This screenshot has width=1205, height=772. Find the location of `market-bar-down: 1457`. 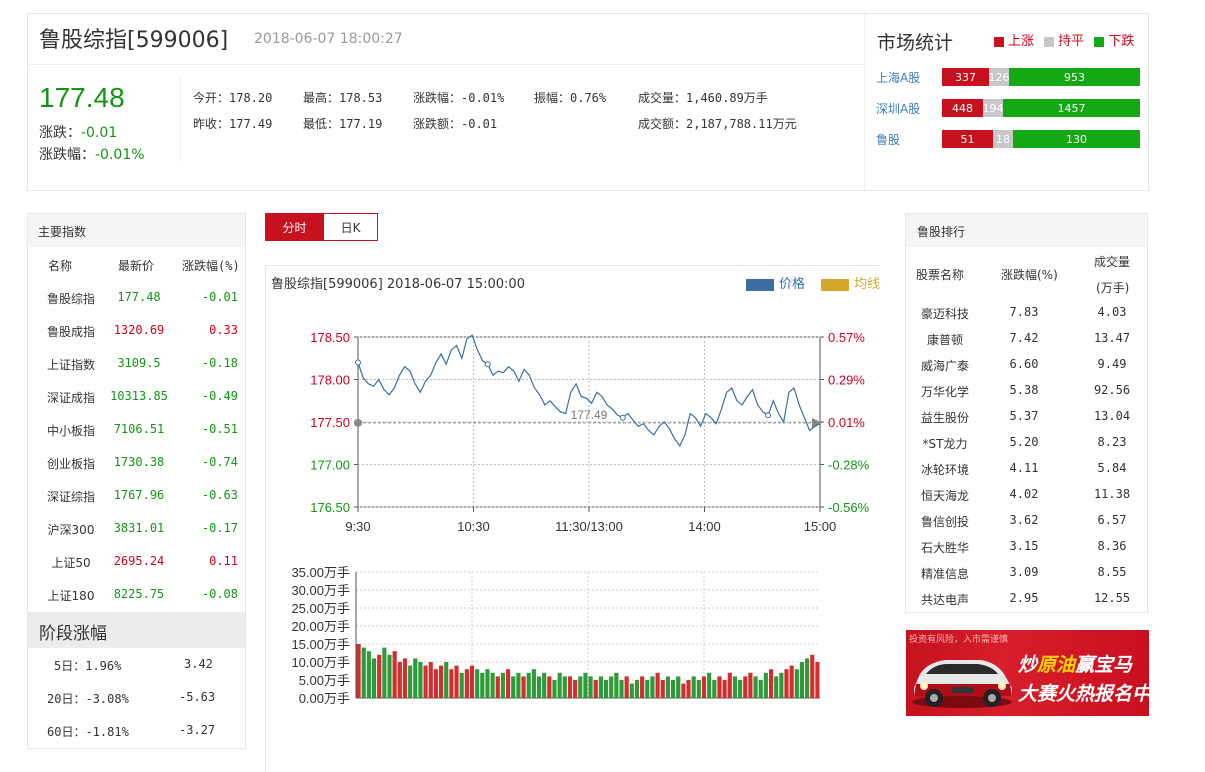

market-bar-down: 1457 is located at coordinates (1071, 108).